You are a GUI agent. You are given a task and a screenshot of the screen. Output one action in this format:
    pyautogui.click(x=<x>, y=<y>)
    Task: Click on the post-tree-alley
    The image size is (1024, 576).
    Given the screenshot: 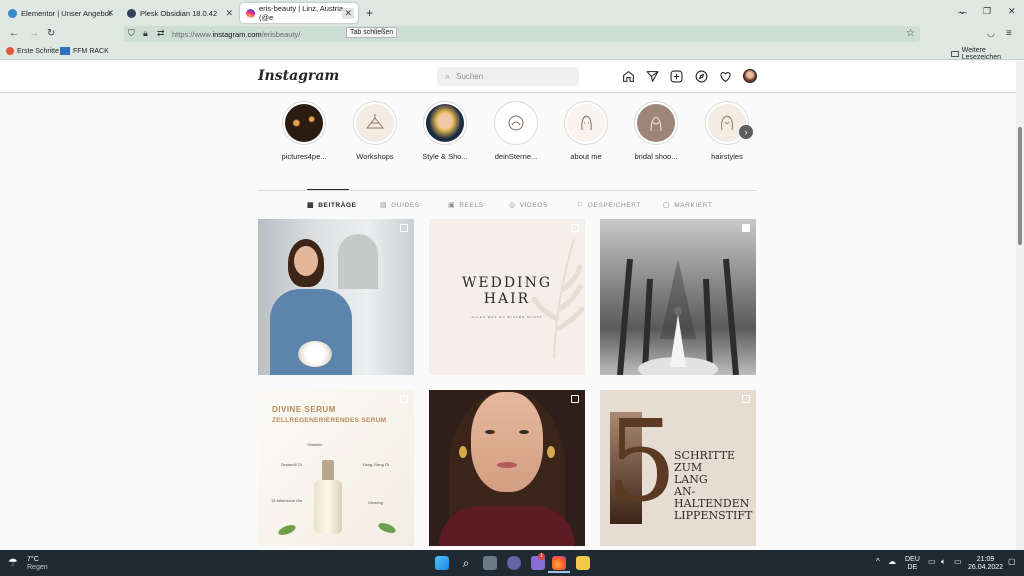 What is the action you would take?
    pyautogui.click(x=678, y=297)
    